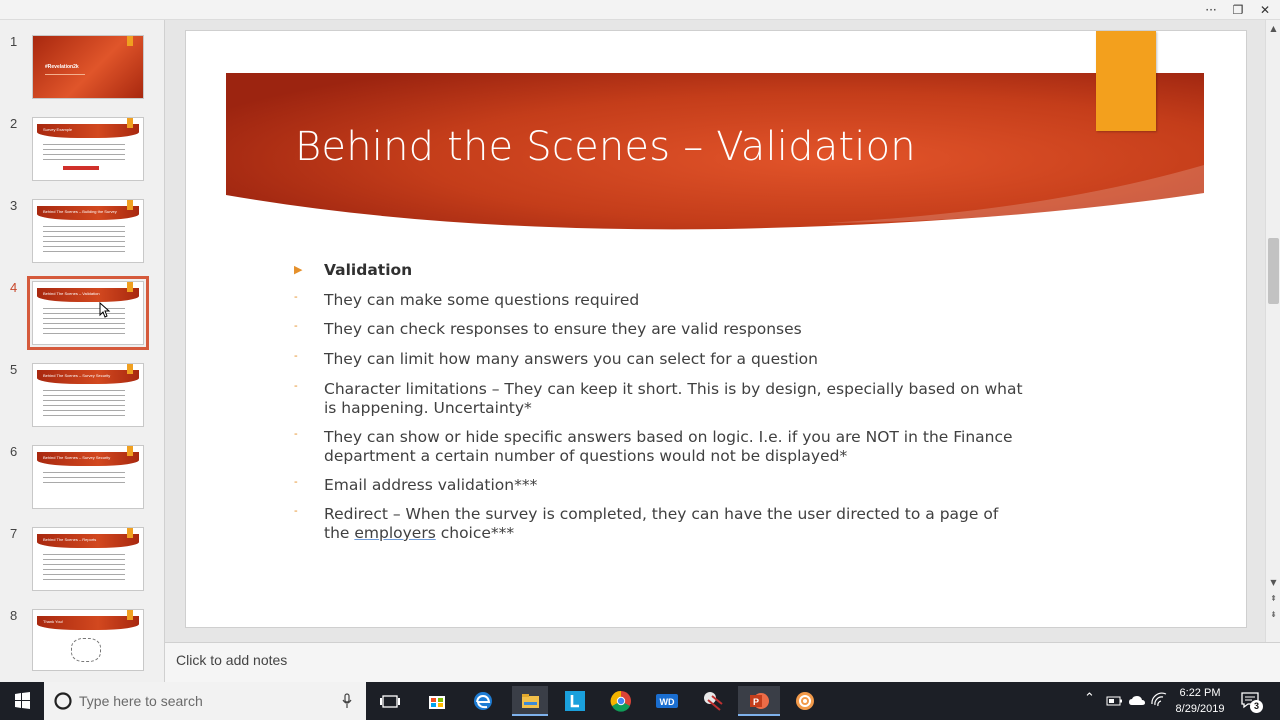 The width and height of the screenshot is (1280, 720). I want to click on thumbnail-row-8: 8 Thank You!, so click(82, 632).